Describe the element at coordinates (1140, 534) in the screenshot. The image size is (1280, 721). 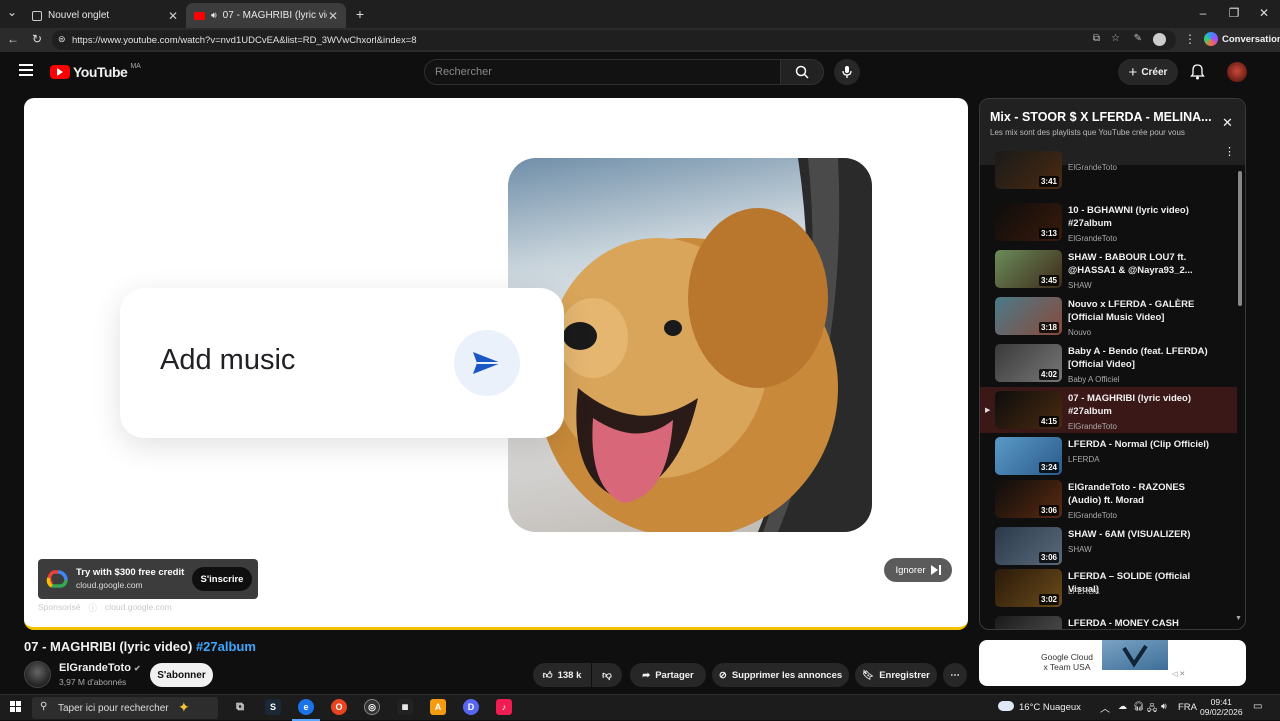
I see `playlist-item-title: SHAW - 6AM (VISUALIZER)` at that location.